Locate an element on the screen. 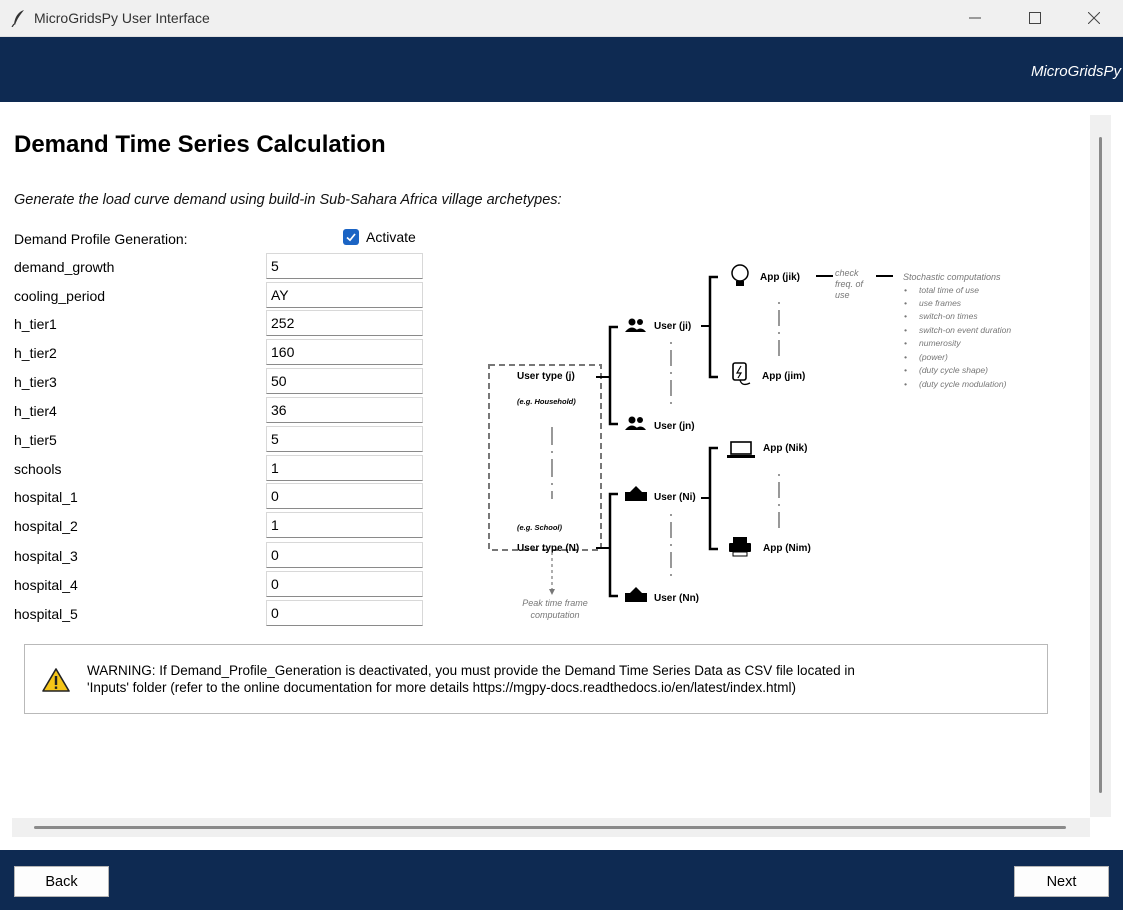  field-label-h-tier5: h_tier5 is located at coordinates (35, 440).